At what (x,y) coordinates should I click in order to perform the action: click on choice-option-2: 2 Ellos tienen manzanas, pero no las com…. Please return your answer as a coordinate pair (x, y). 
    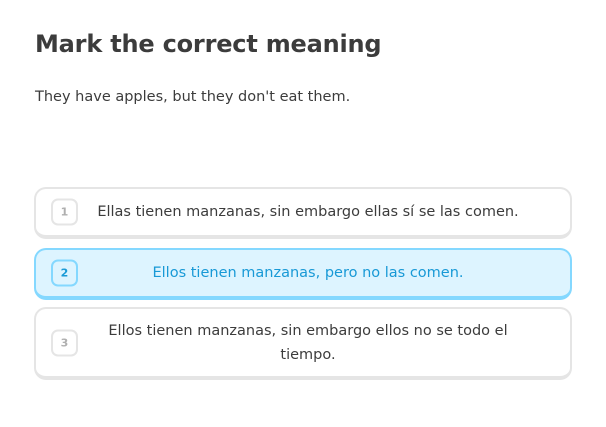
    Looking at the image, I should click on (303, 274).